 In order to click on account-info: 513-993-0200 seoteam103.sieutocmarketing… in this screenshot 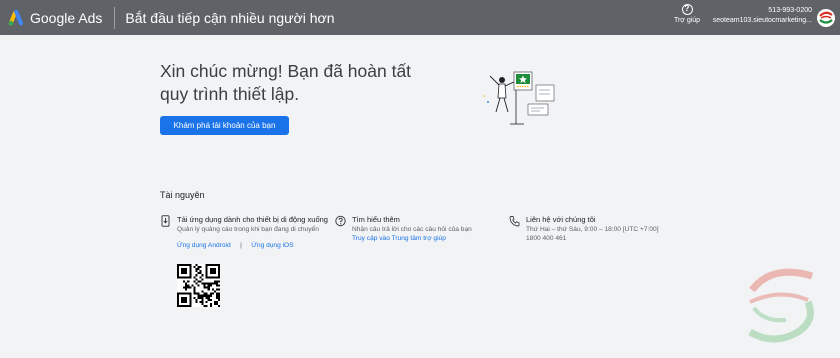, I will do `click(760, 15)`.